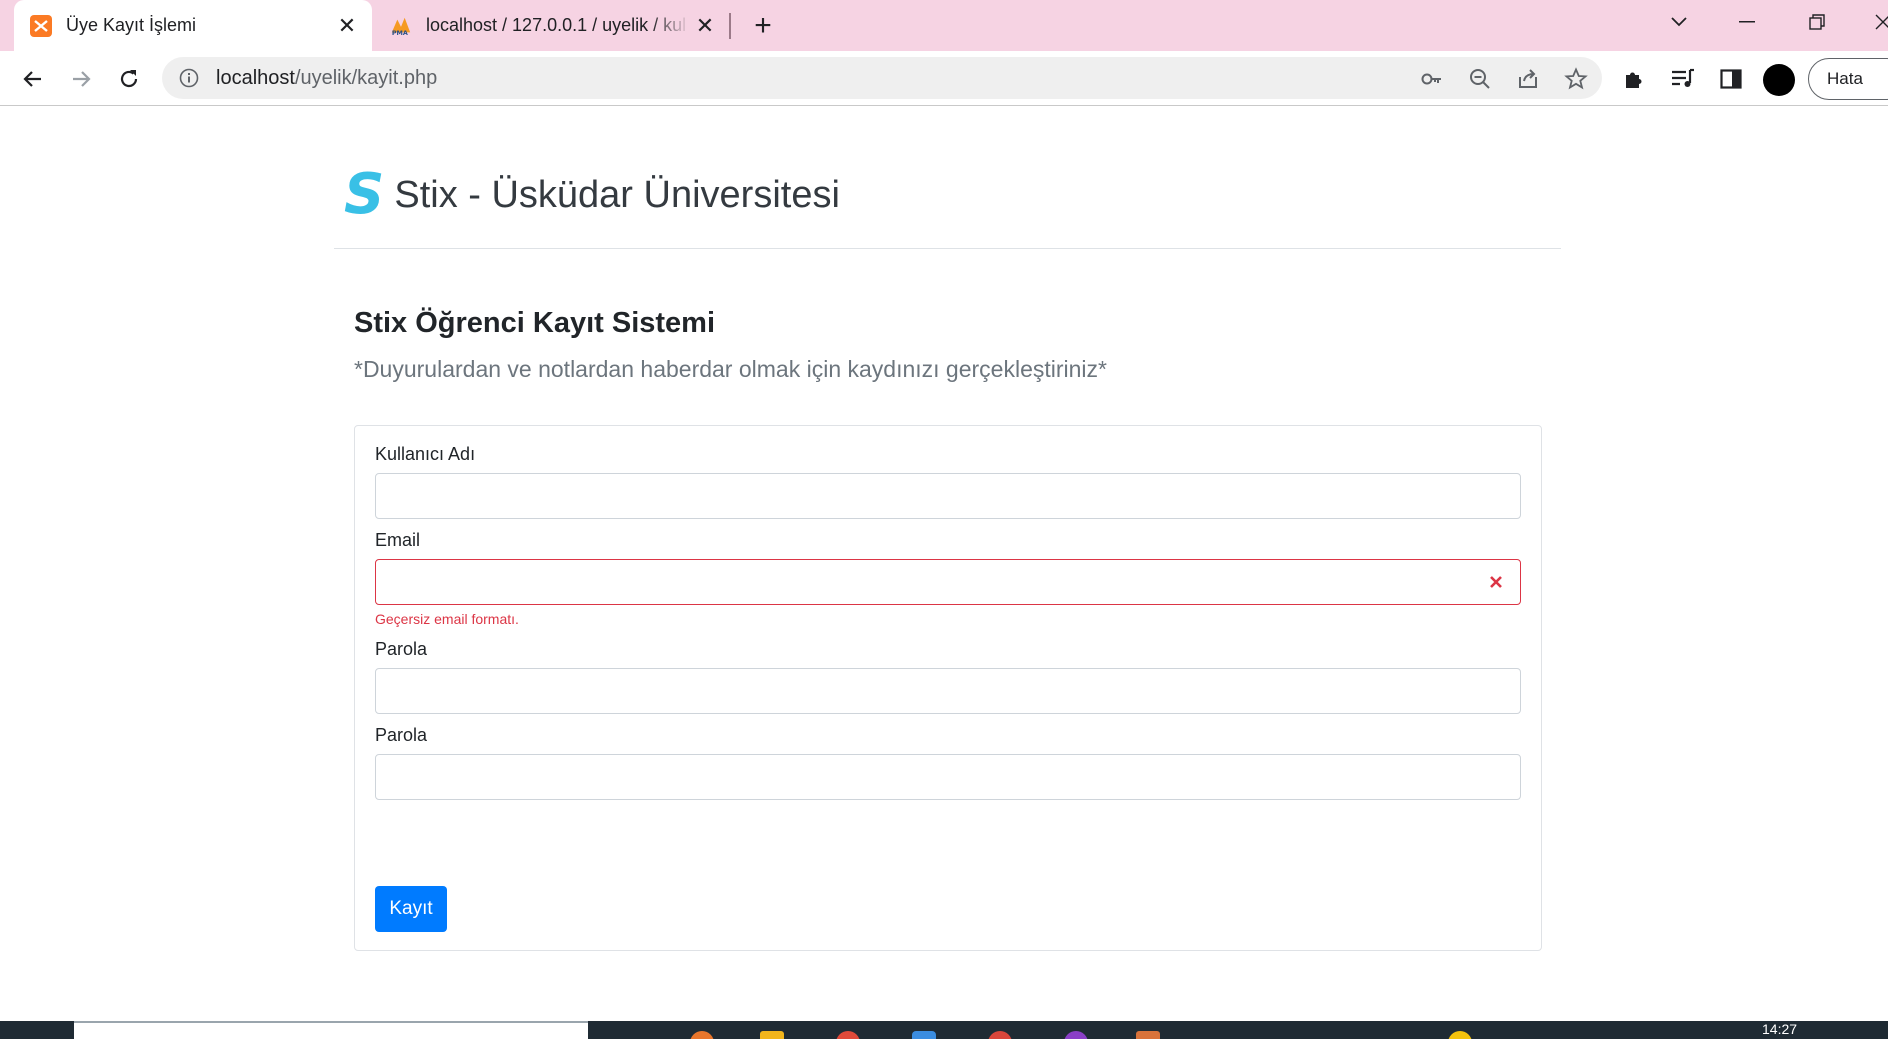 This screenshot has height=1039, width=1888. What do you see at coordinates (33, 79) in the screenshot?
I see `back-arrow-icon` at bounding box center [33, 79].